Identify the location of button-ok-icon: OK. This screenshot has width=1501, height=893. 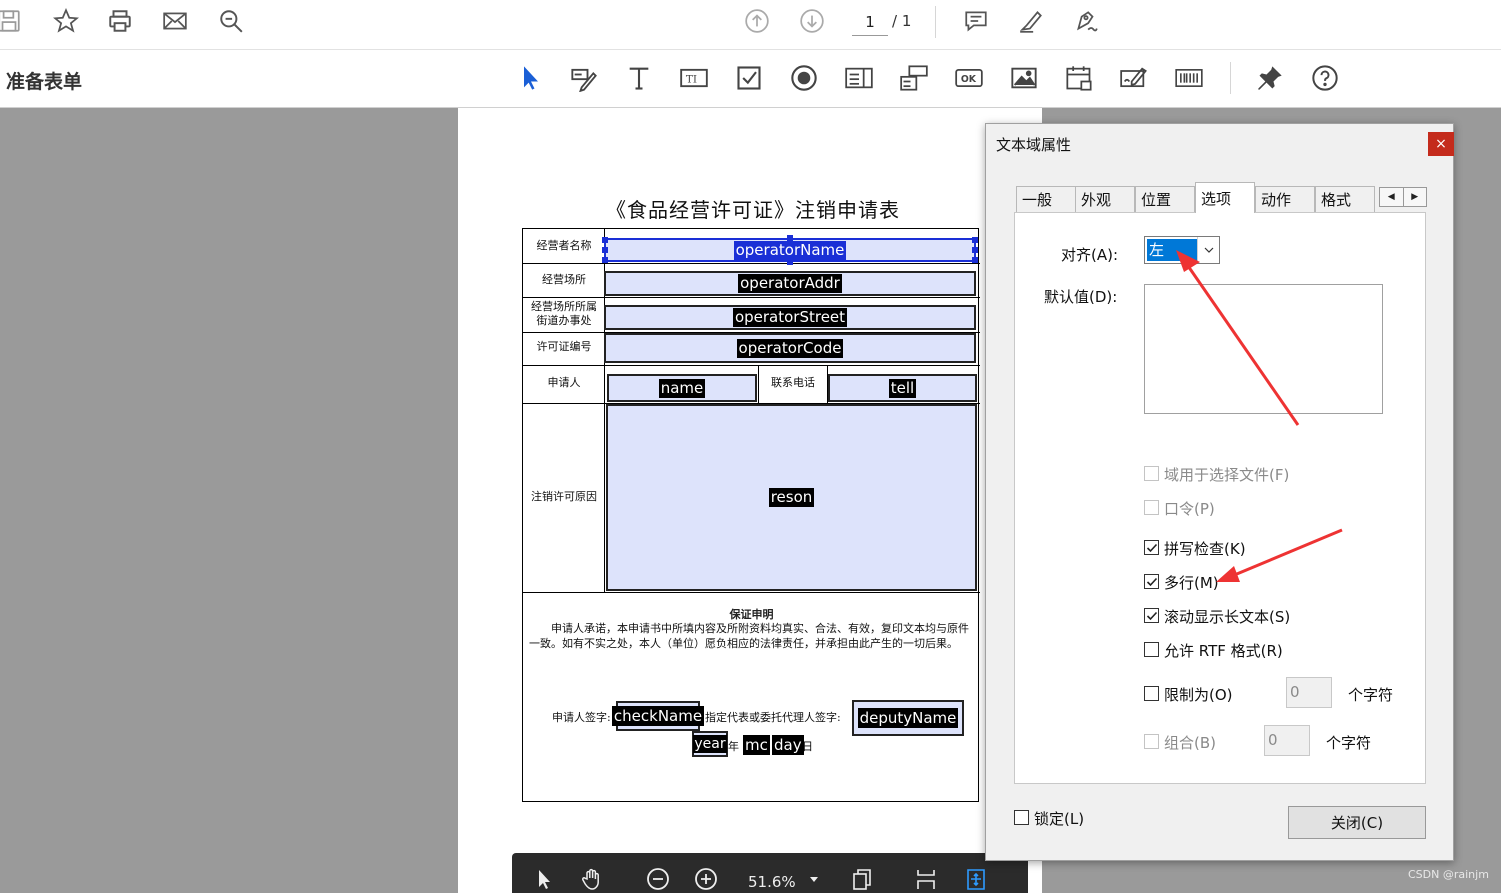
(969, 78).